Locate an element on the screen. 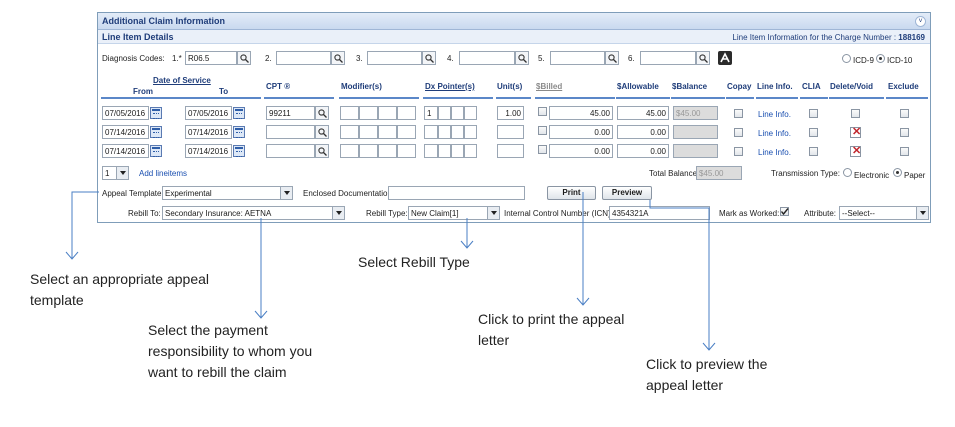 The height and width of the screenshot is (427, 955). callout-appeal-template: Select an appropriate appeal template is located at coordinates (120, 289).